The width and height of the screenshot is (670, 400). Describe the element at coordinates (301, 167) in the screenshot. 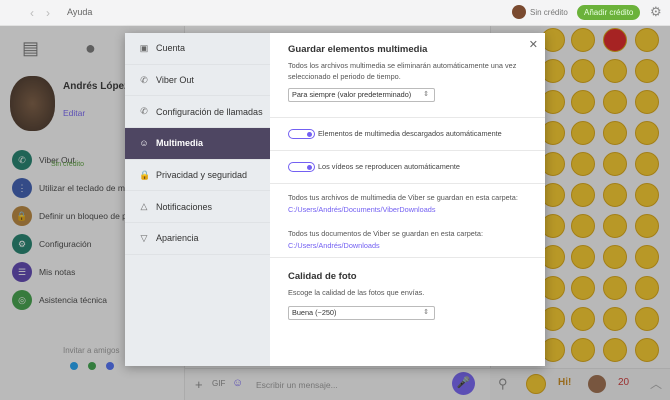

I see `autoplay-videos-toggle` at that location.